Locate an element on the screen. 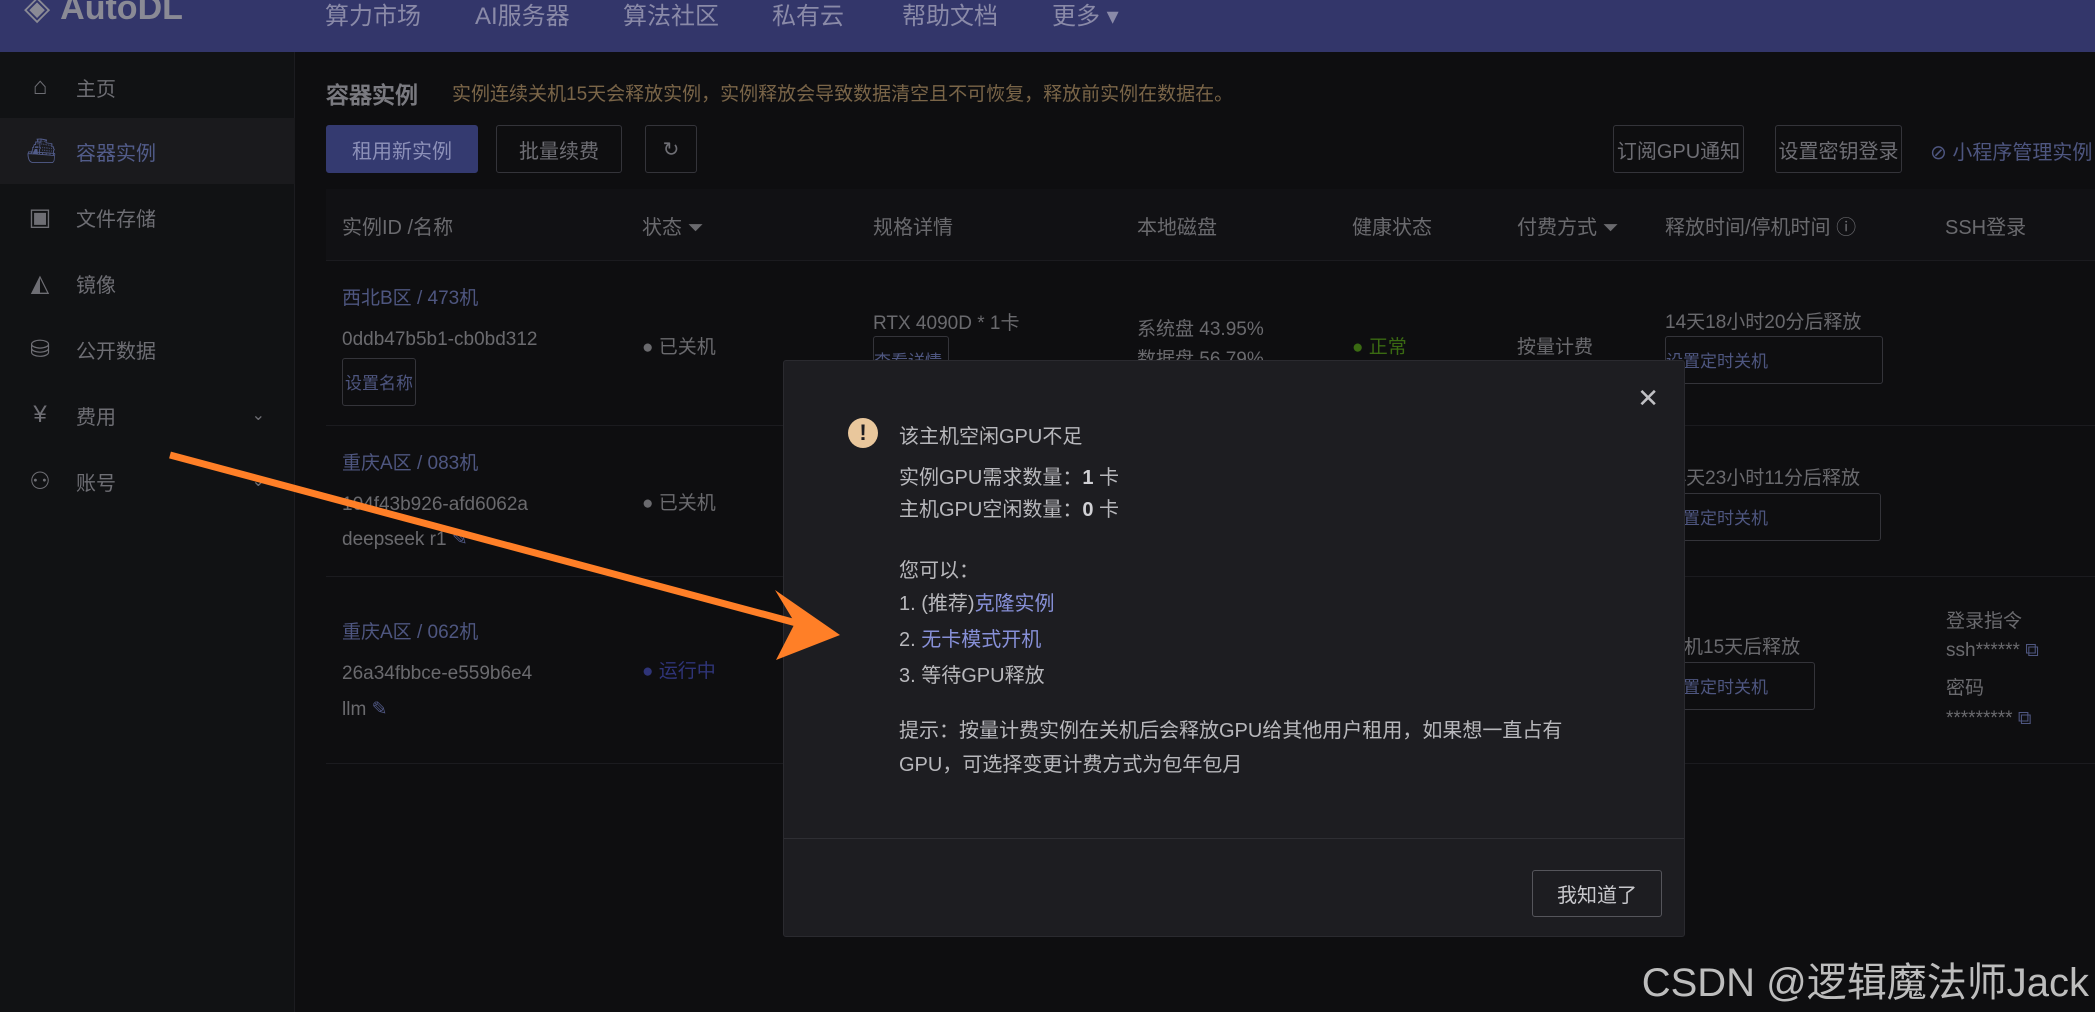  annotation-arrow is located at coordinates (504, 555).